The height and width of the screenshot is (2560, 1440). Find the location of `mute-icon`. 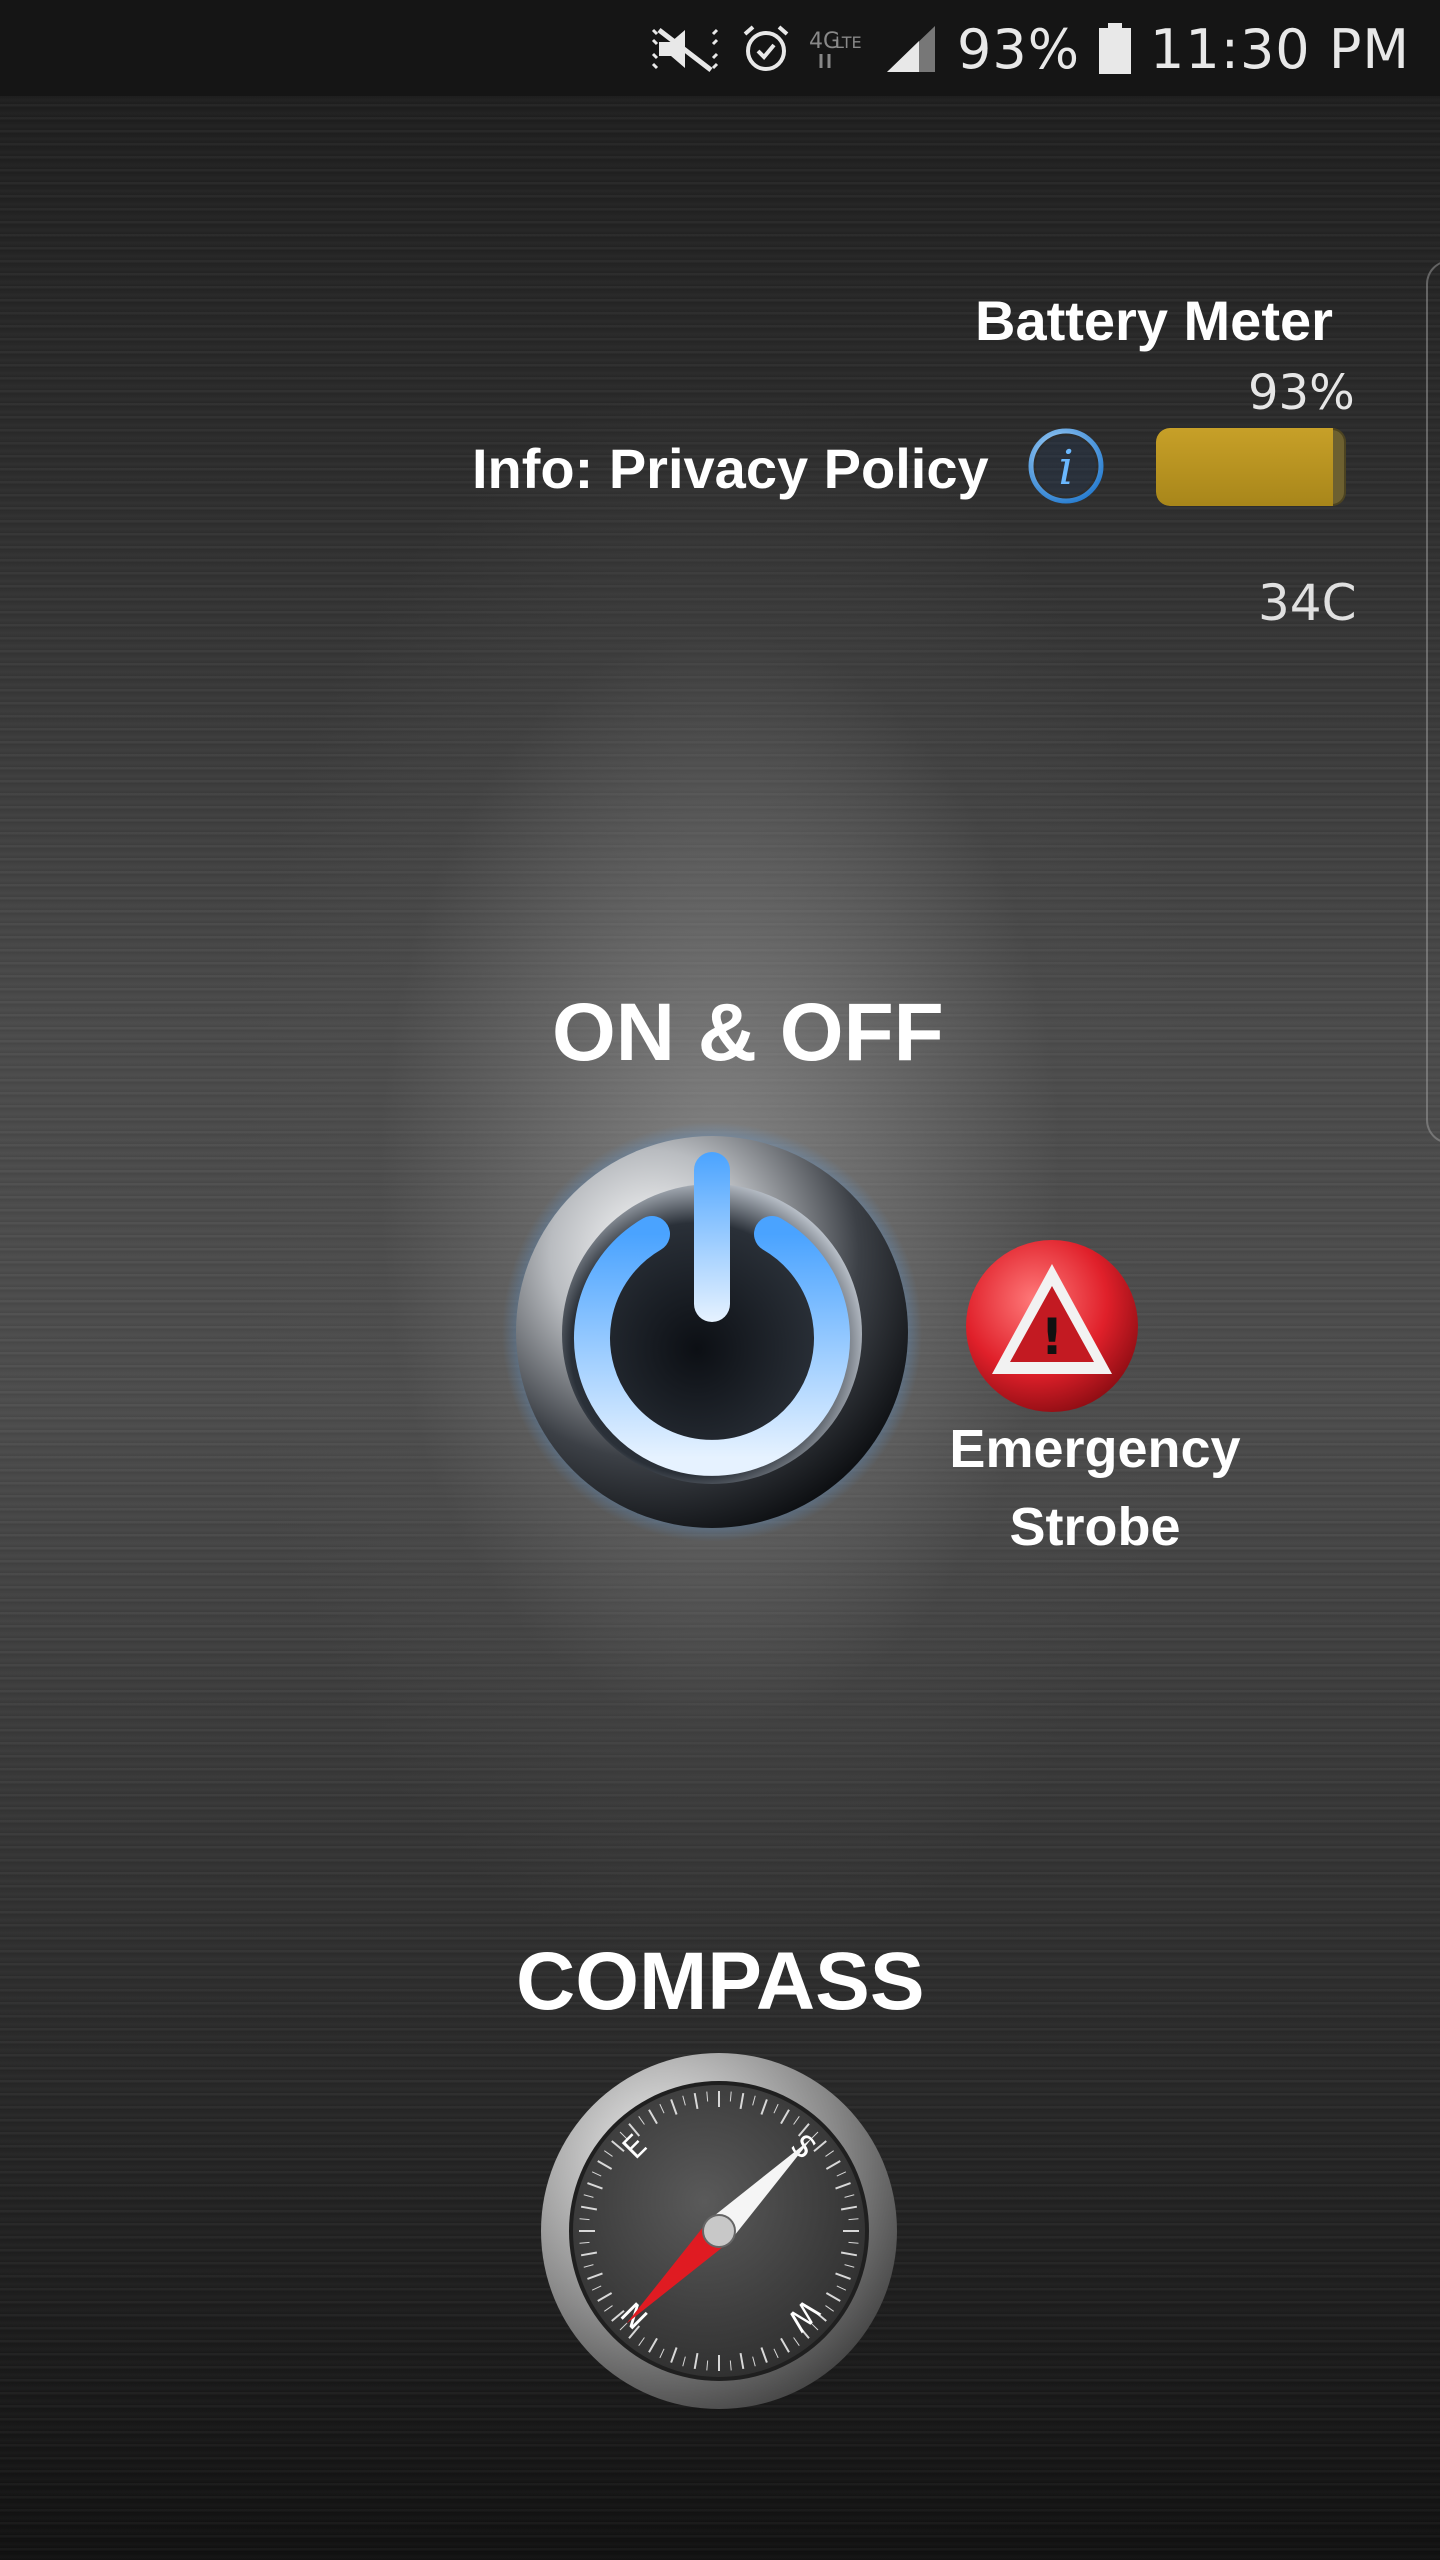

mute-icon is located at coordinates (685, 50).